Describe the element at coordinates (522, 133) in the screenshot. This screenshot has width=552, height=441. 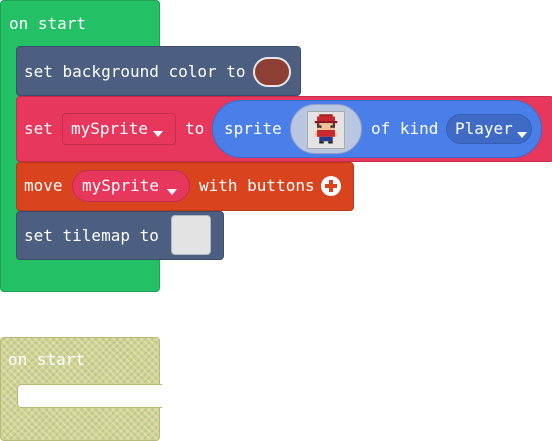
I see `kind-dropdown-caret-icon` at that location.